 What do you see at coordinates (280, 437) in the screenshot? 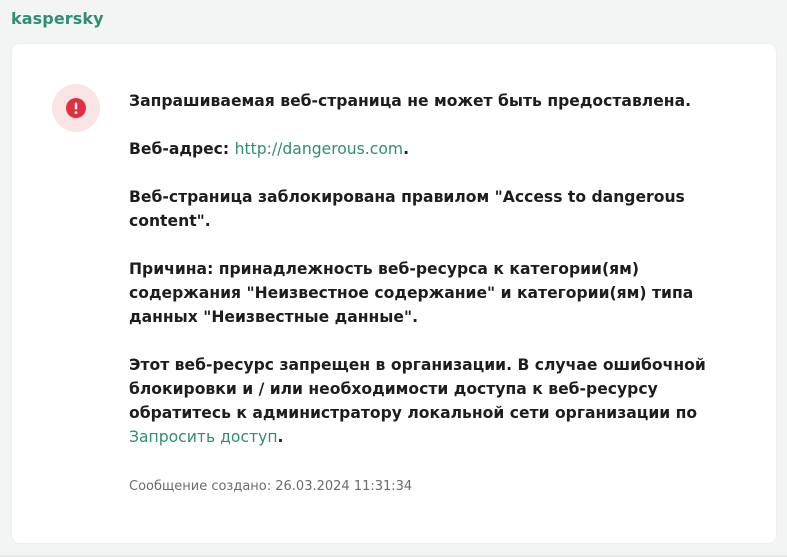
I see `policy-suffix: .` at bounding box center [280, 437].